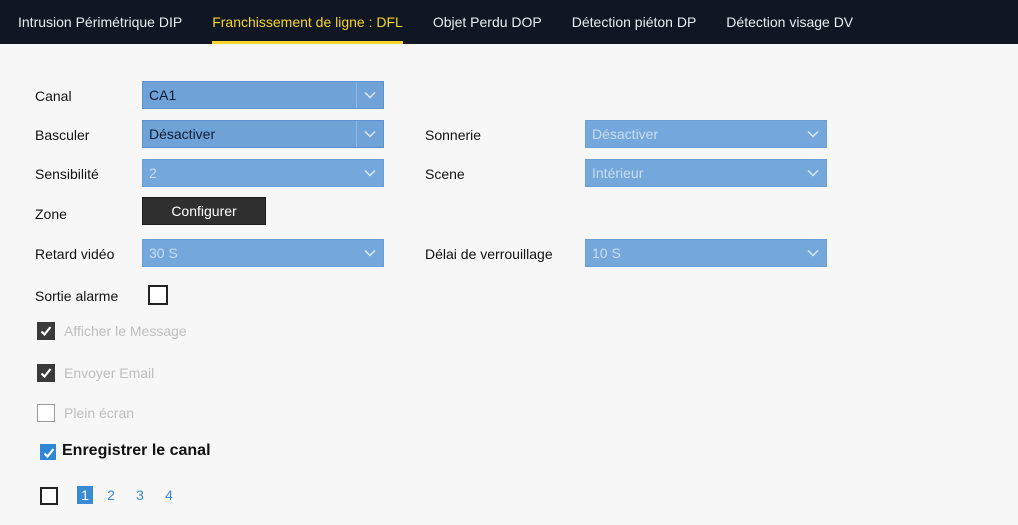  Describe the element at coordinates (140, 495) in the screenshot. I see `channel-3: 3` at that location.